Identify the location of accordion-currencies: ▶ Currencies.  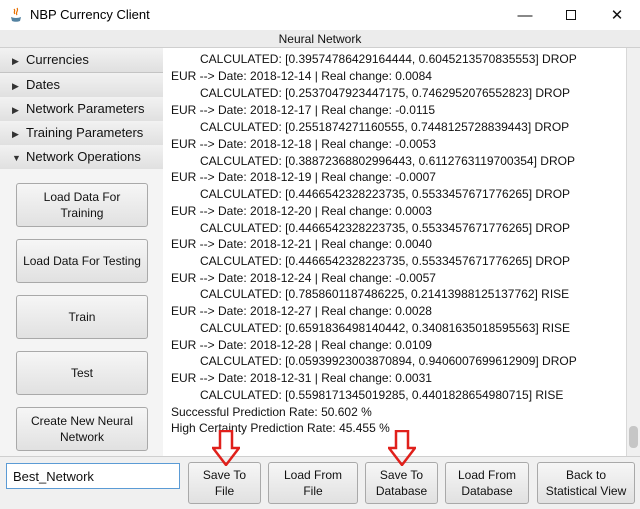
(81, 60).